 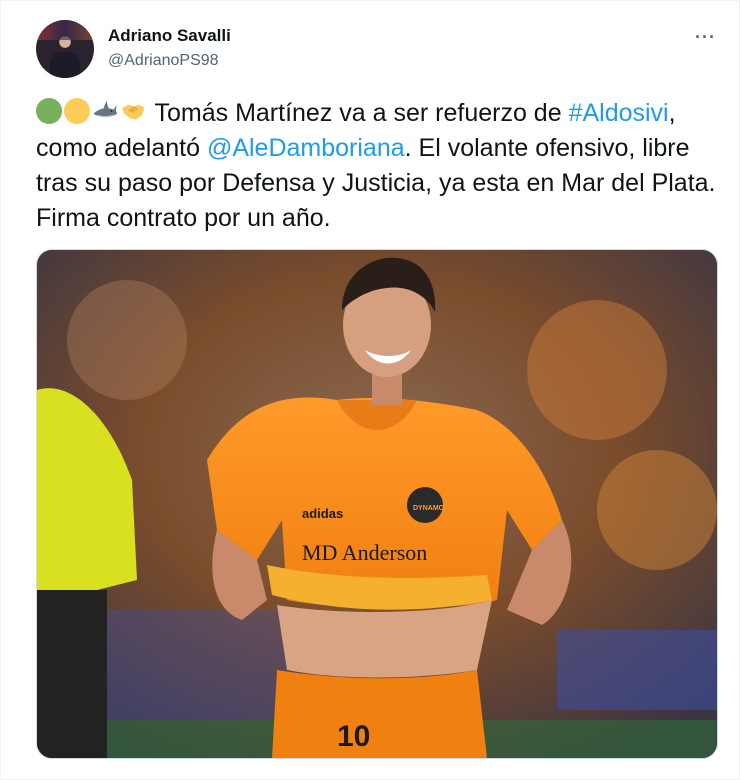 What do you see at coordinates (322, 513) in the screenshot?
I see `brand-text: adidas` at bounding box center [322, 513].